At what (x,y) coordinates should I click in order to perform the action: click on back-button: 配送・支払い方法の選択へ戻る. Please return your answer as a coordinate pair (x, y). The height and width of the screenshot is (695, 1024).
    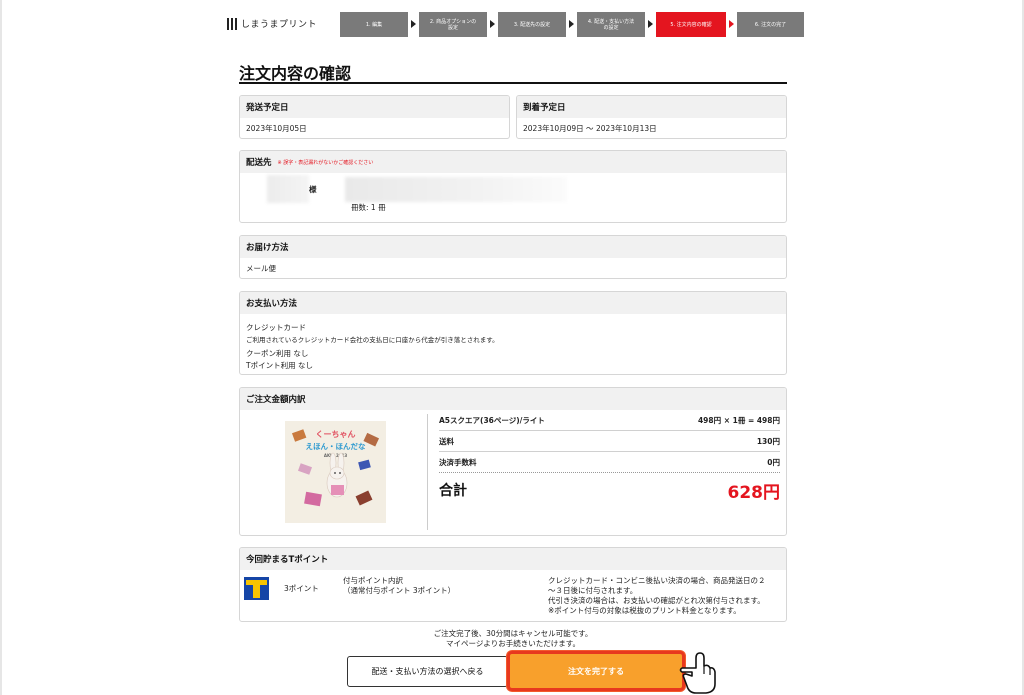
    Looking at the image, I should click on (427, 671).